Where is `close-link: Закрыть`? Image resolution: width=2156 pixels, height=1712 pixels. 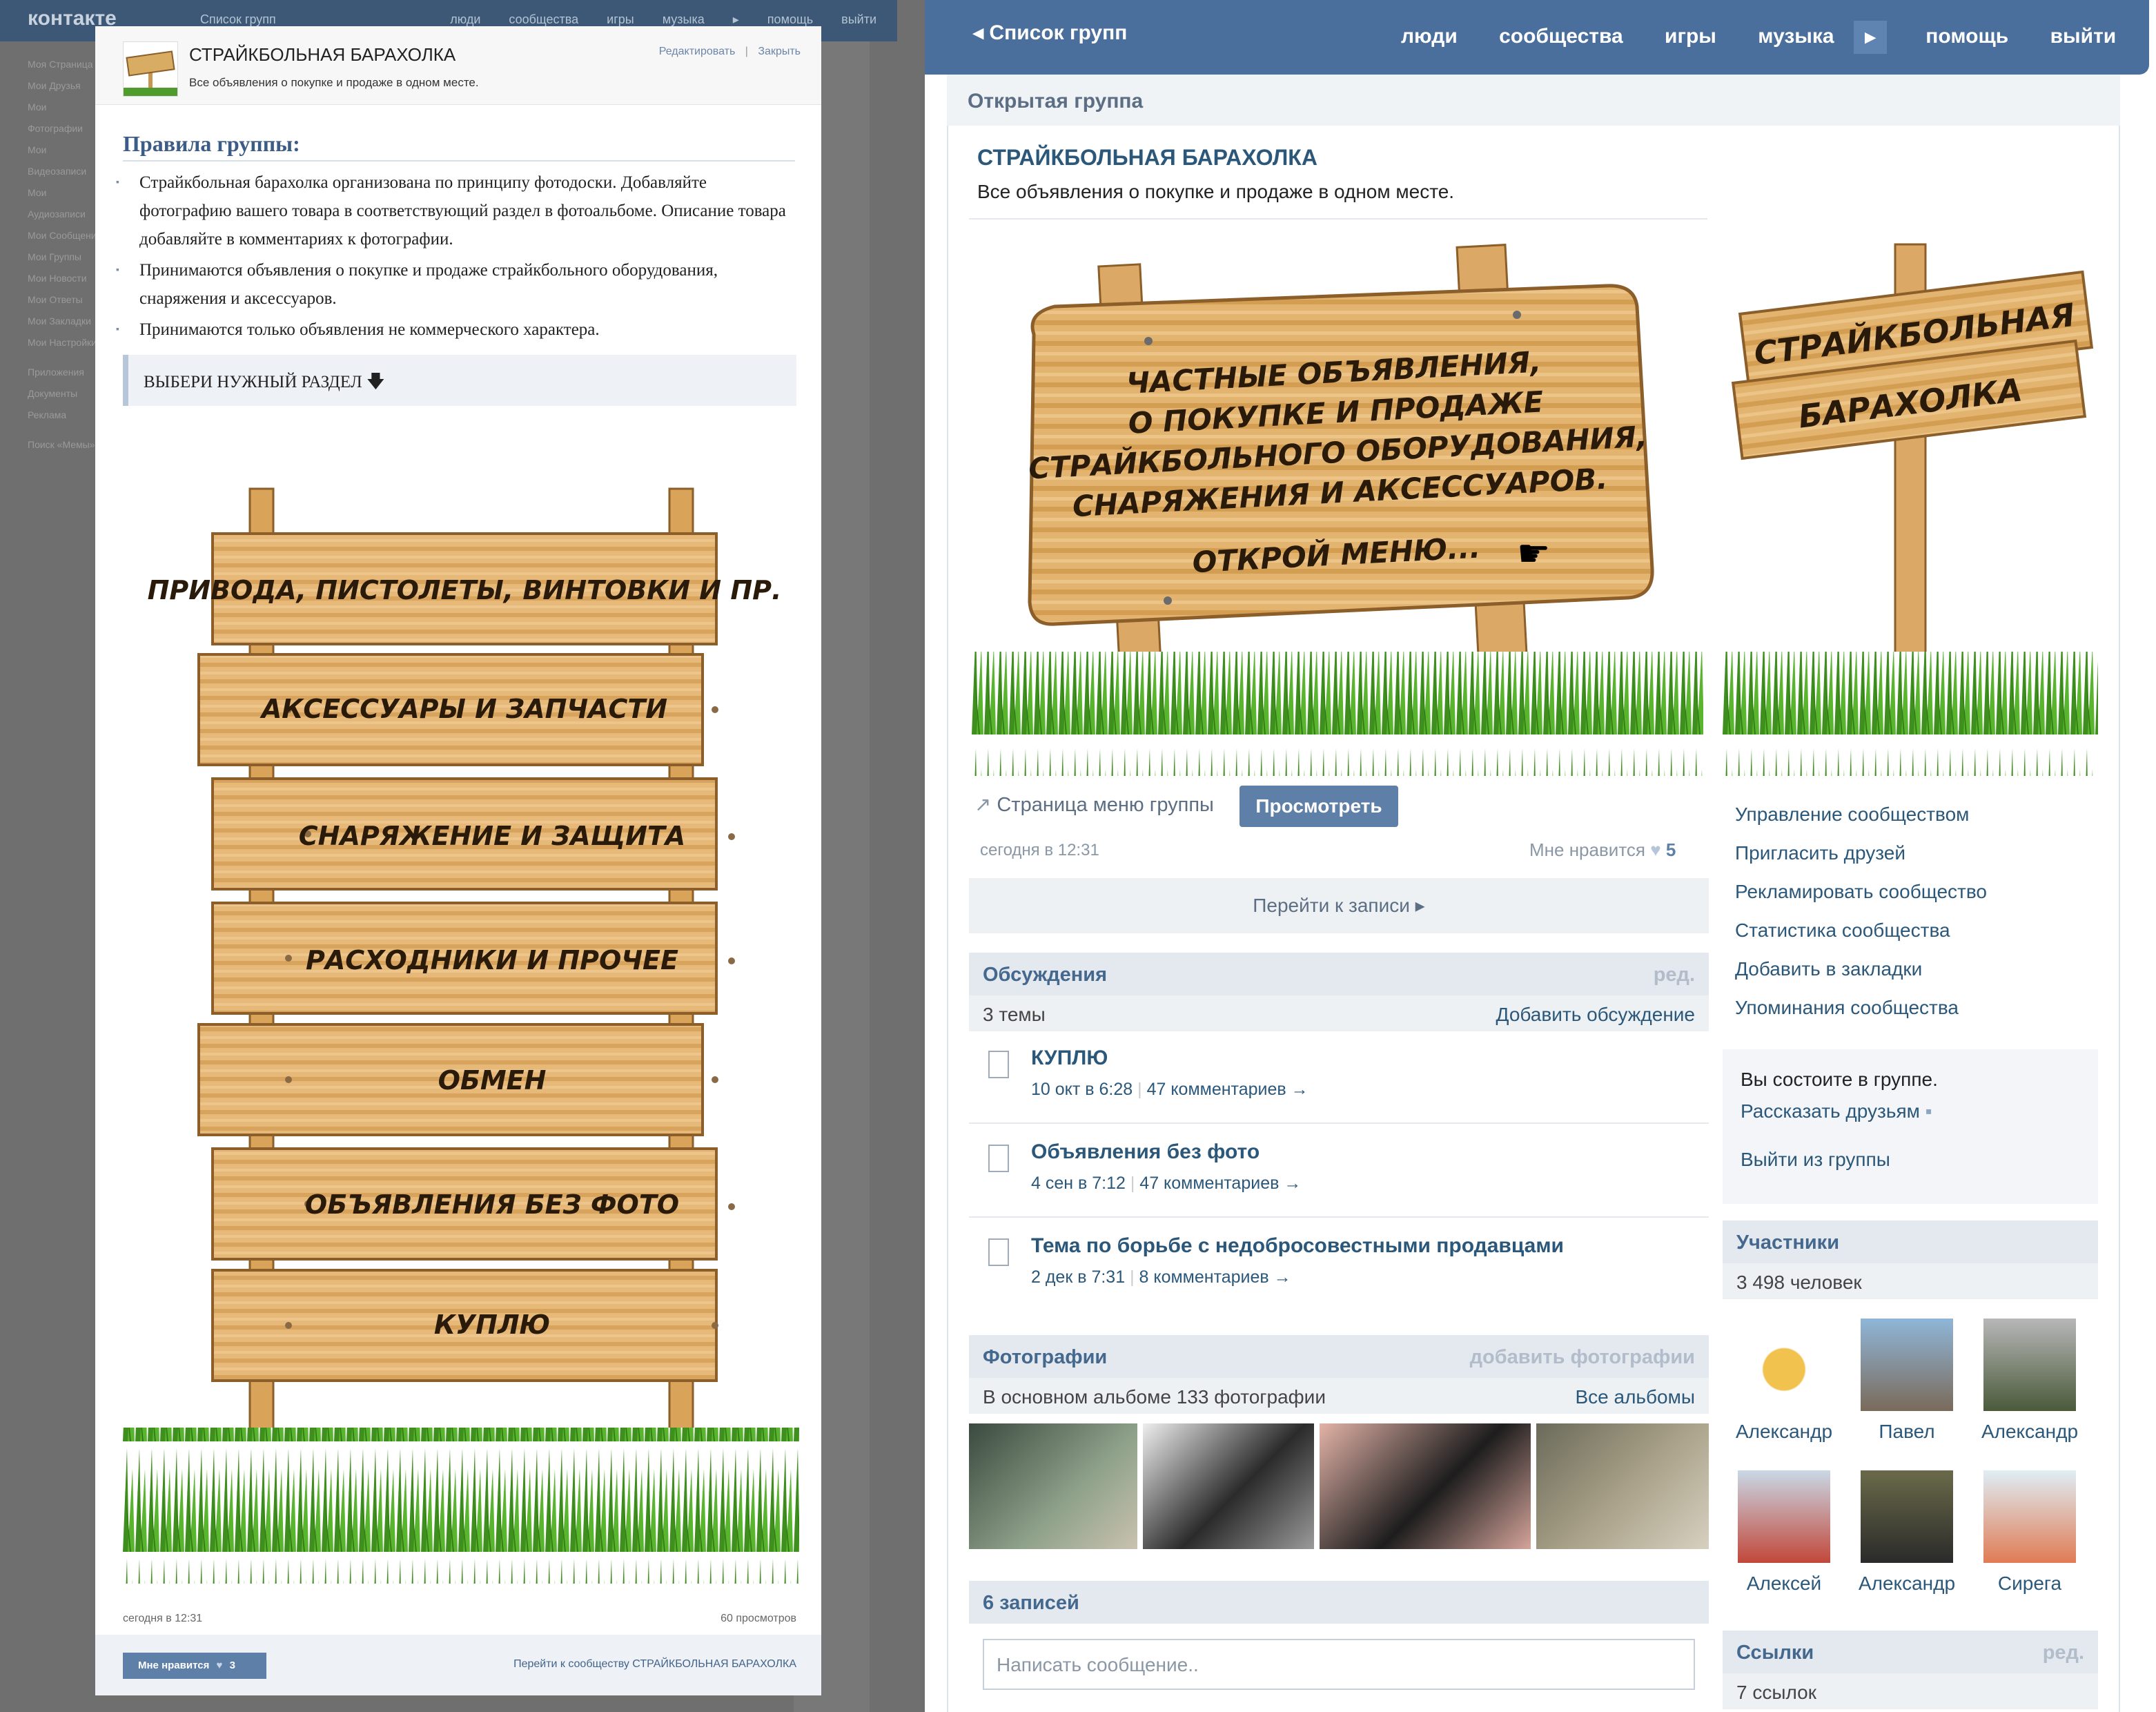 close-link: Закрыть is located at coordinates (779, 51).